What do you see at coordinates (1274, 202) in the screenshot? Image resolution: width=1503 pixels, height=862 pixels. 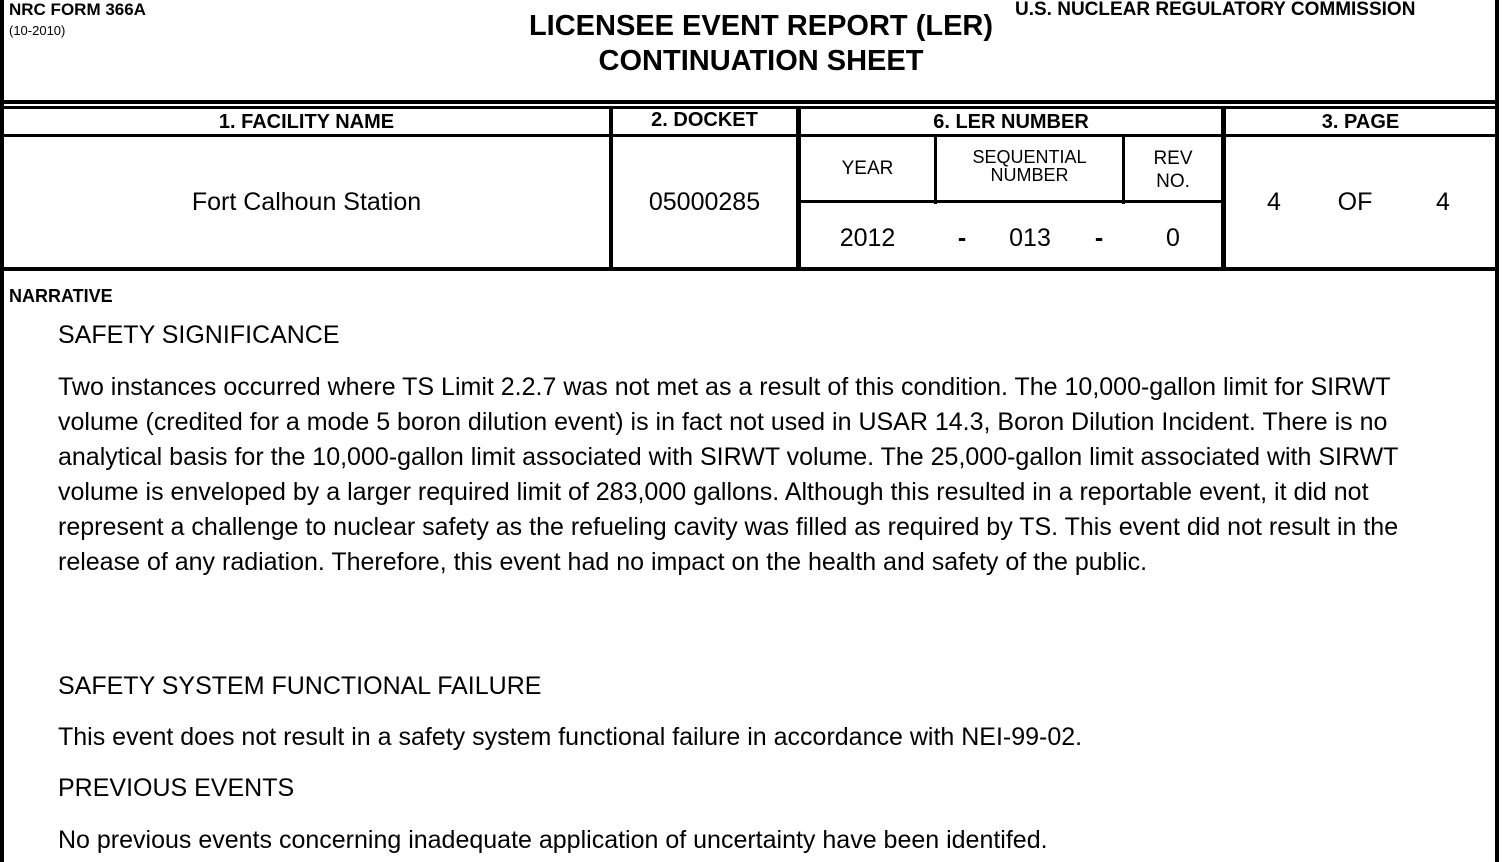 I see `page-current: 4` at bounding box center [1274, 202].